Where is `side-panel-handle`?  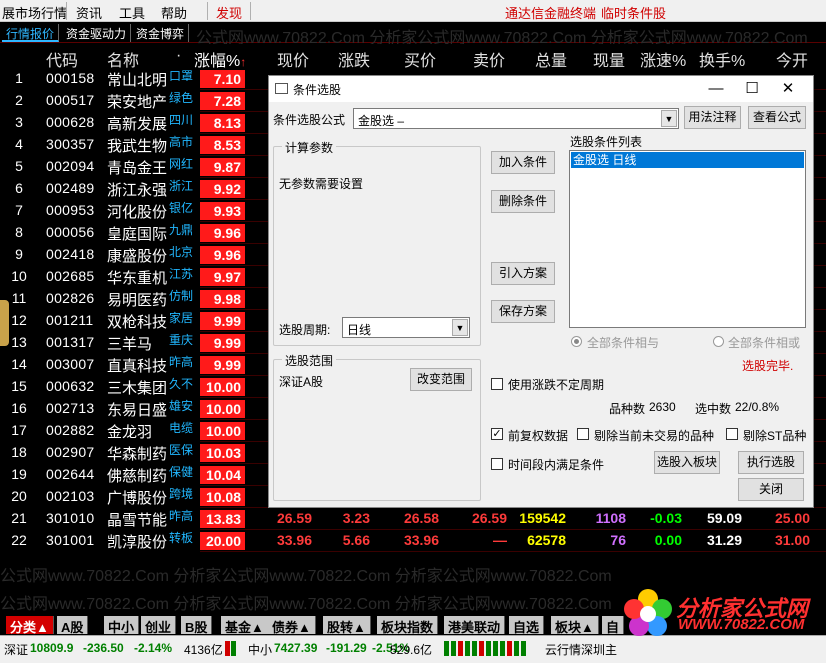
side-panel-handle is located at coordinates (4, 323).